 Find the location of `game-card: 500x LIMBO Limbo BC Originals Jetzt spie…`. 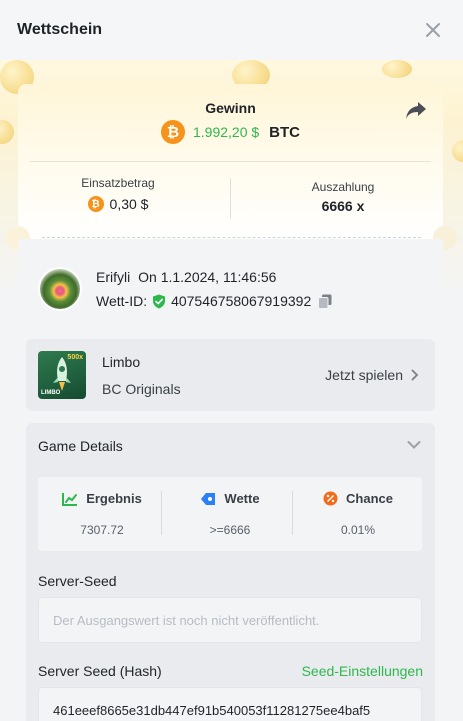

game-card: 500x LIMBO Limbo BC Originals Jetzt spie… is located at coordinates (230, 375).